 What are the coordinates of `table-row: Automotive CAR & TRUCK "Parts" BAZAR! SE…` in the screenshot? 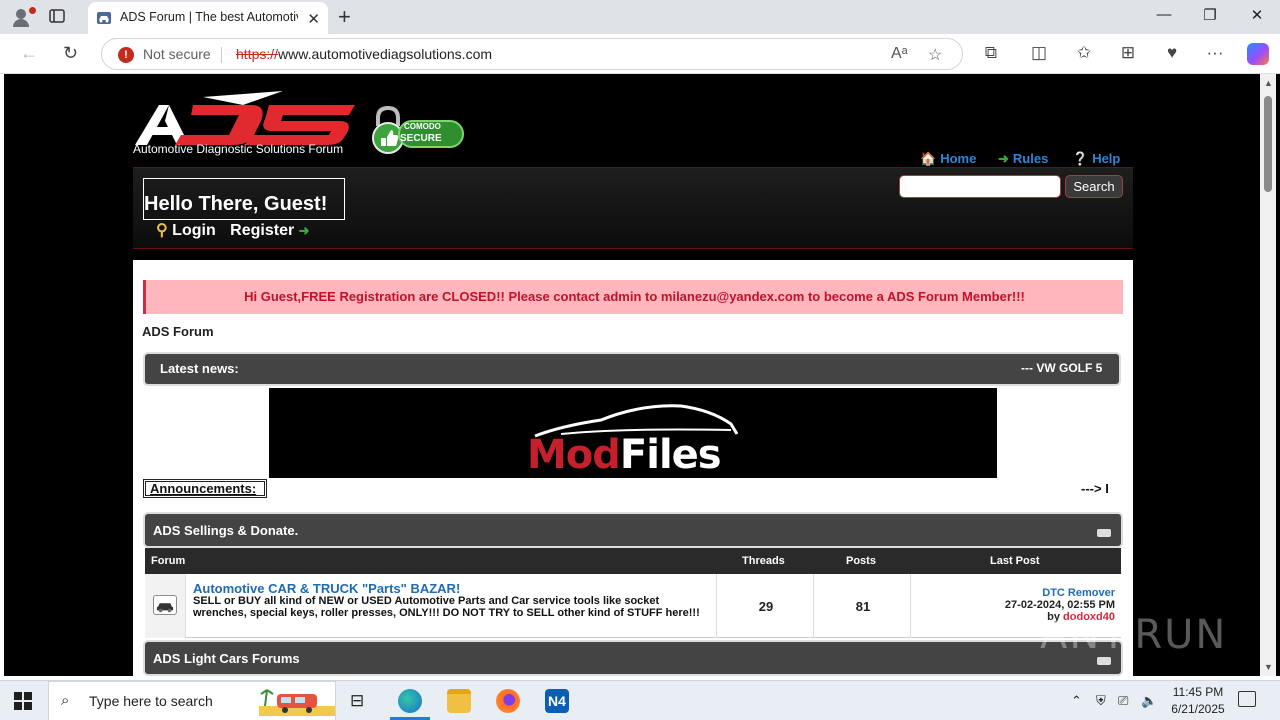 It's located at (633, 606).